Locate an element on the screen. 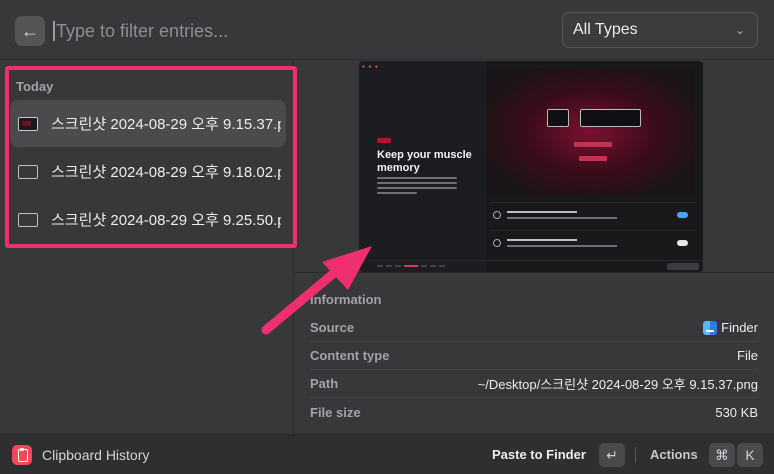  preview-heading: Keep your muscle memory is located at coordinates (424, 161).